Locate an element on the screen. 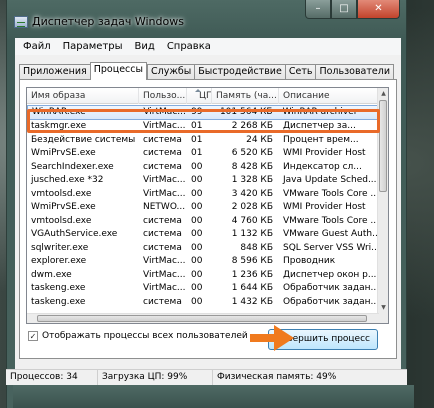 This screenshot has height=408, width=434. close-button: ✕ is located at coordinates (378, 9).